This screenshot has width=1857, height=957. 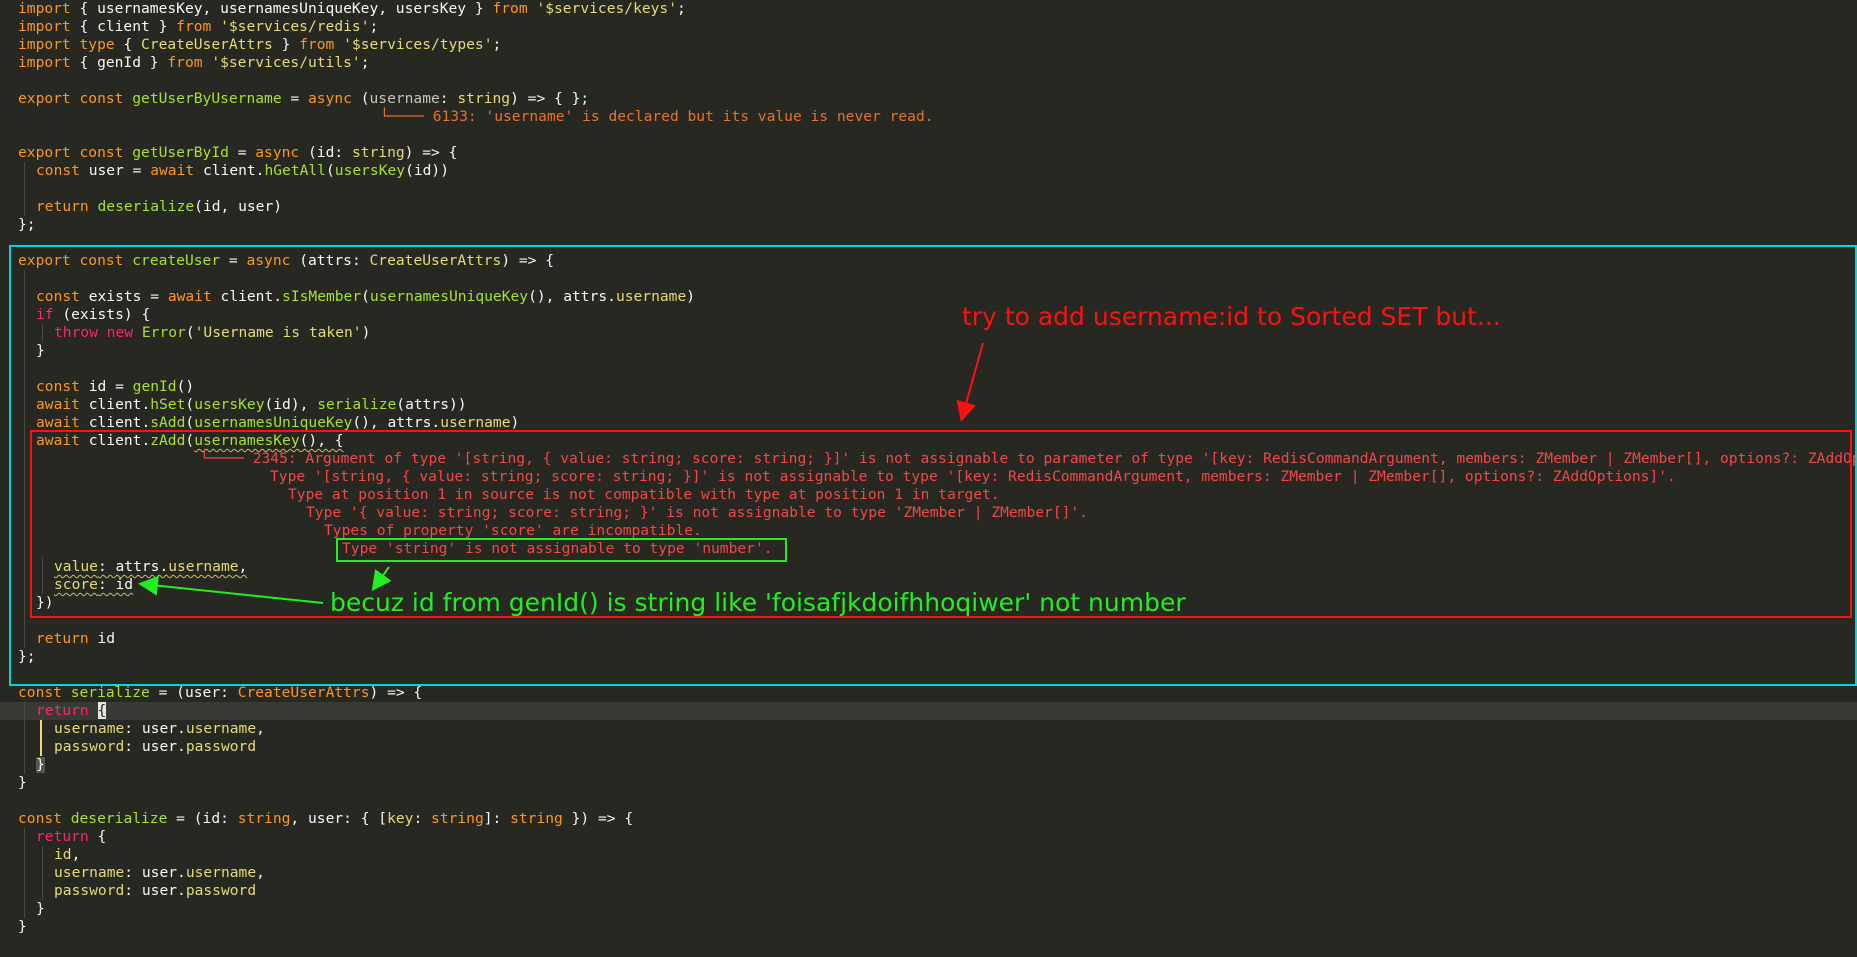 What do you see at coordinates (365, 818) in the screenshot?
I see `code-text: : { [` at bounding box center [365, 818].